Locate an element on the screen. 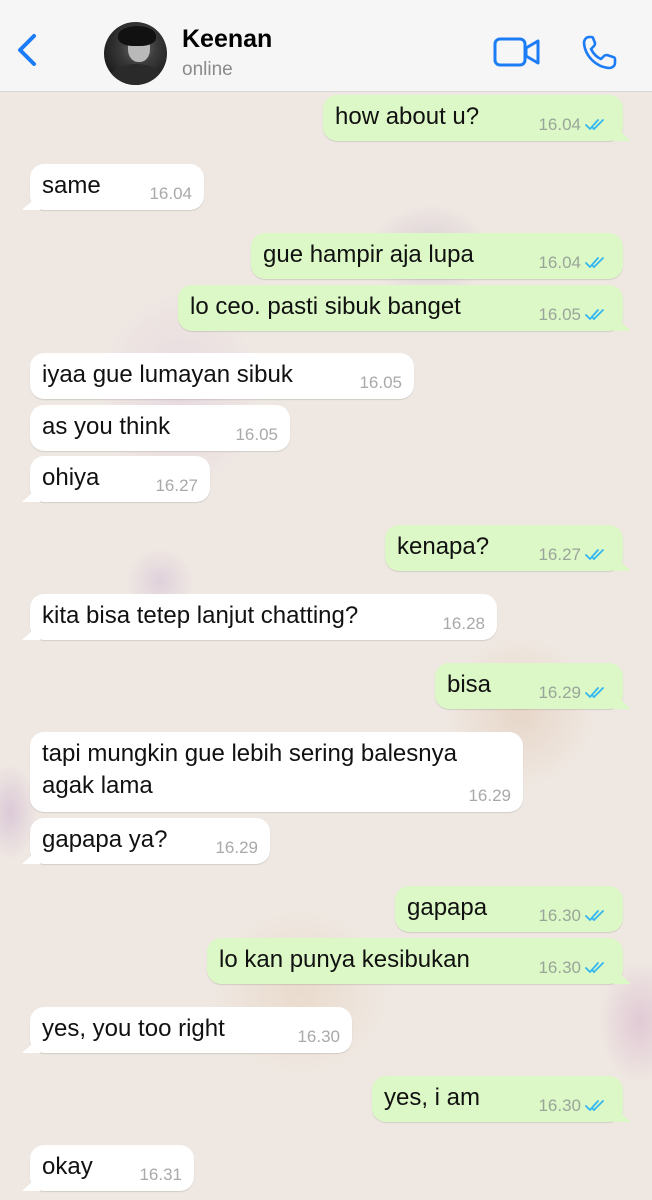 This screenshot has width=652, height=1200. incoming-message: same 16.04 is located at coordinates (113, 187).